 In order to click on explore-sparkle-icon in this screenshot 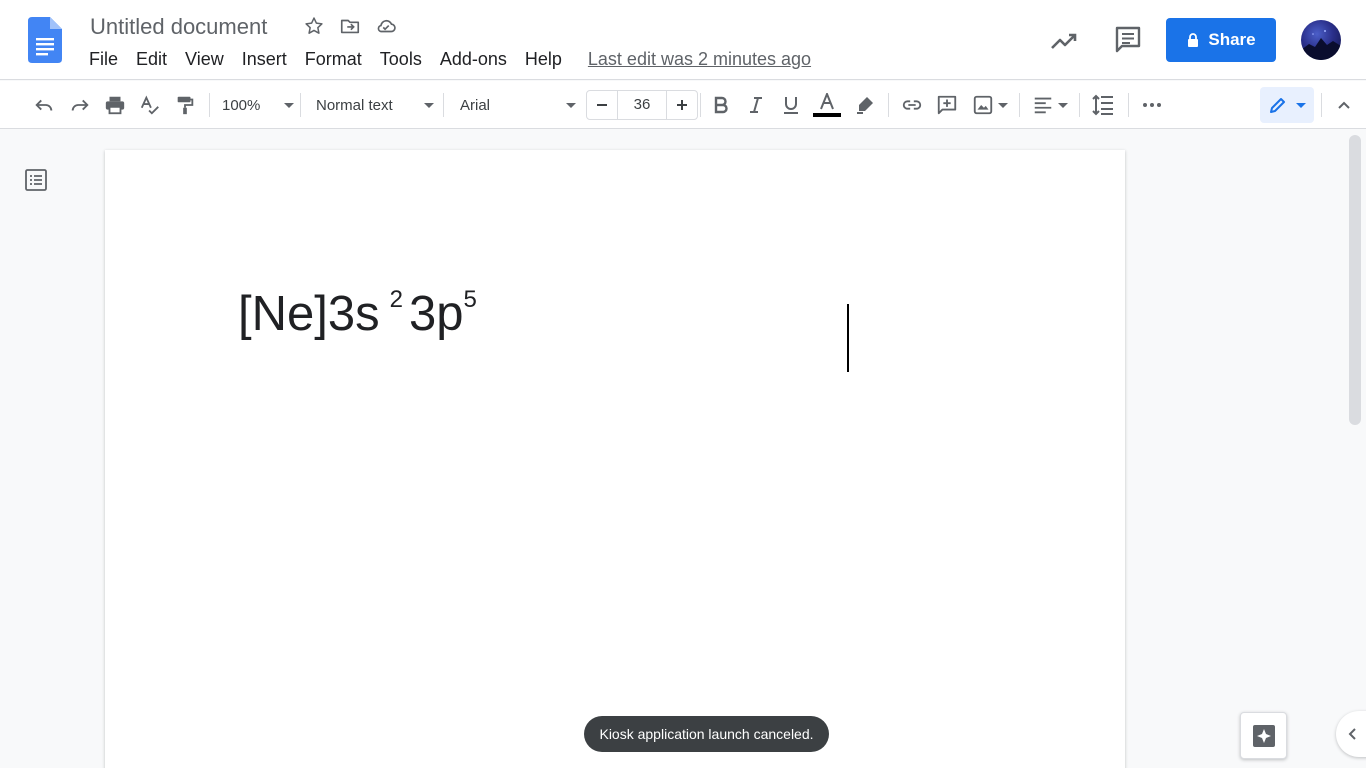, I will do `click(1263, 735)`.